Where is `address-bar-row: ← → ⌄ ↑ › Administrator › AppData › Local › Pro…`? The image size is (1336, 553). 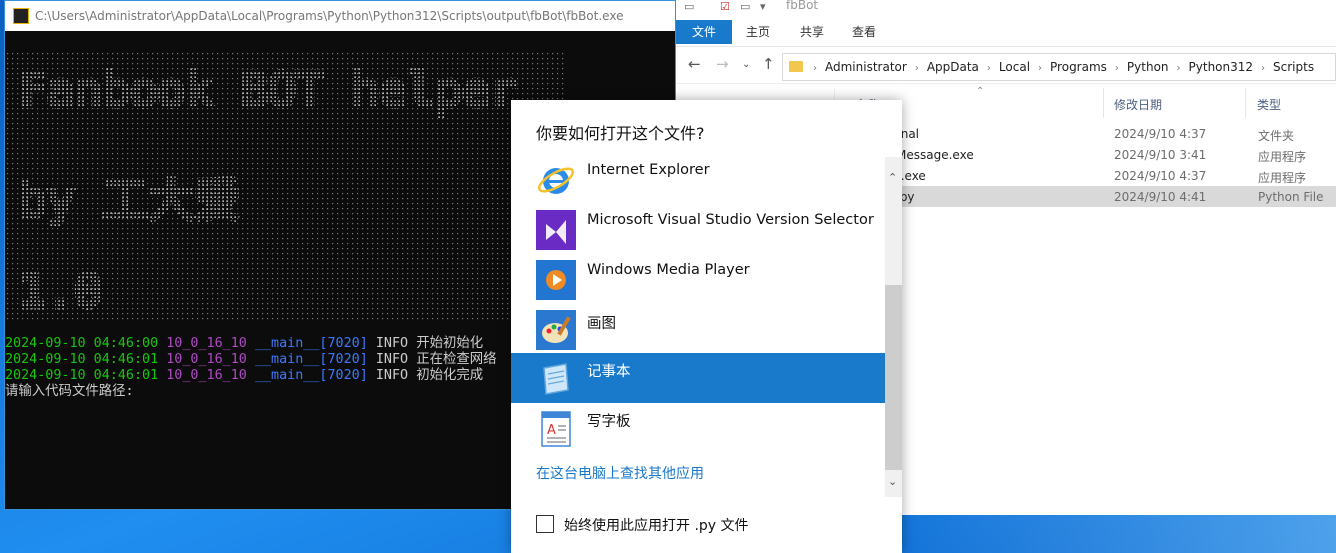
address-bar-row: ← → ⌄ ↑ › Administrator › AppData › Local › Pro… is located at coordinates (1006, 65).